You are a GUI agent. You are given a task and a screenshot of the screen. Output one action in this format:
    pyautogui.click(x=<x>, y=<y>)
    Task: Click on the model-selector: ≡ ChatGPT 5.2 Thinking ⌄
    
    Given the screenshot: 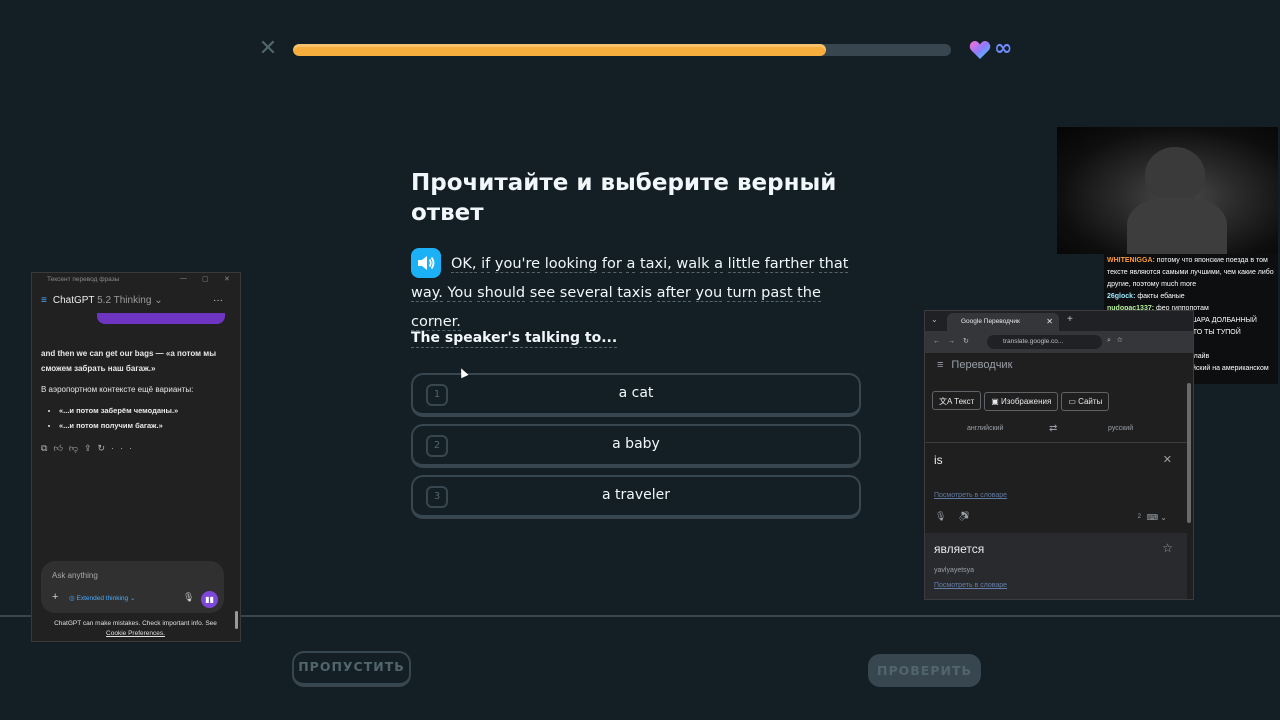 What is the action you would take?
    pyautogui.click(x=102, y=300)
    